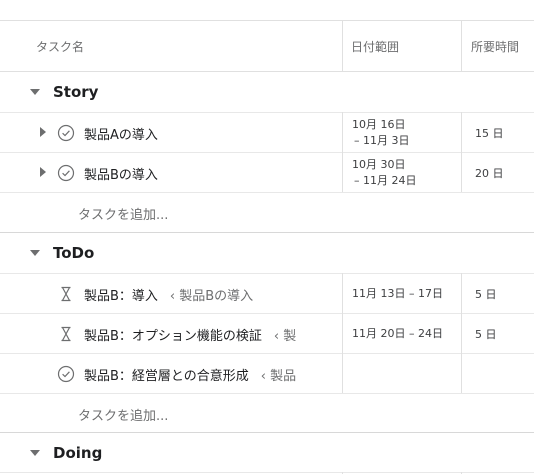 The image size is (534, 474). What do you see at coordinates (209, 334) in the screenshot?
I see `task-name: 製品B：オプション機能の検証 ‹ 製` at bounding box center [209, 334].